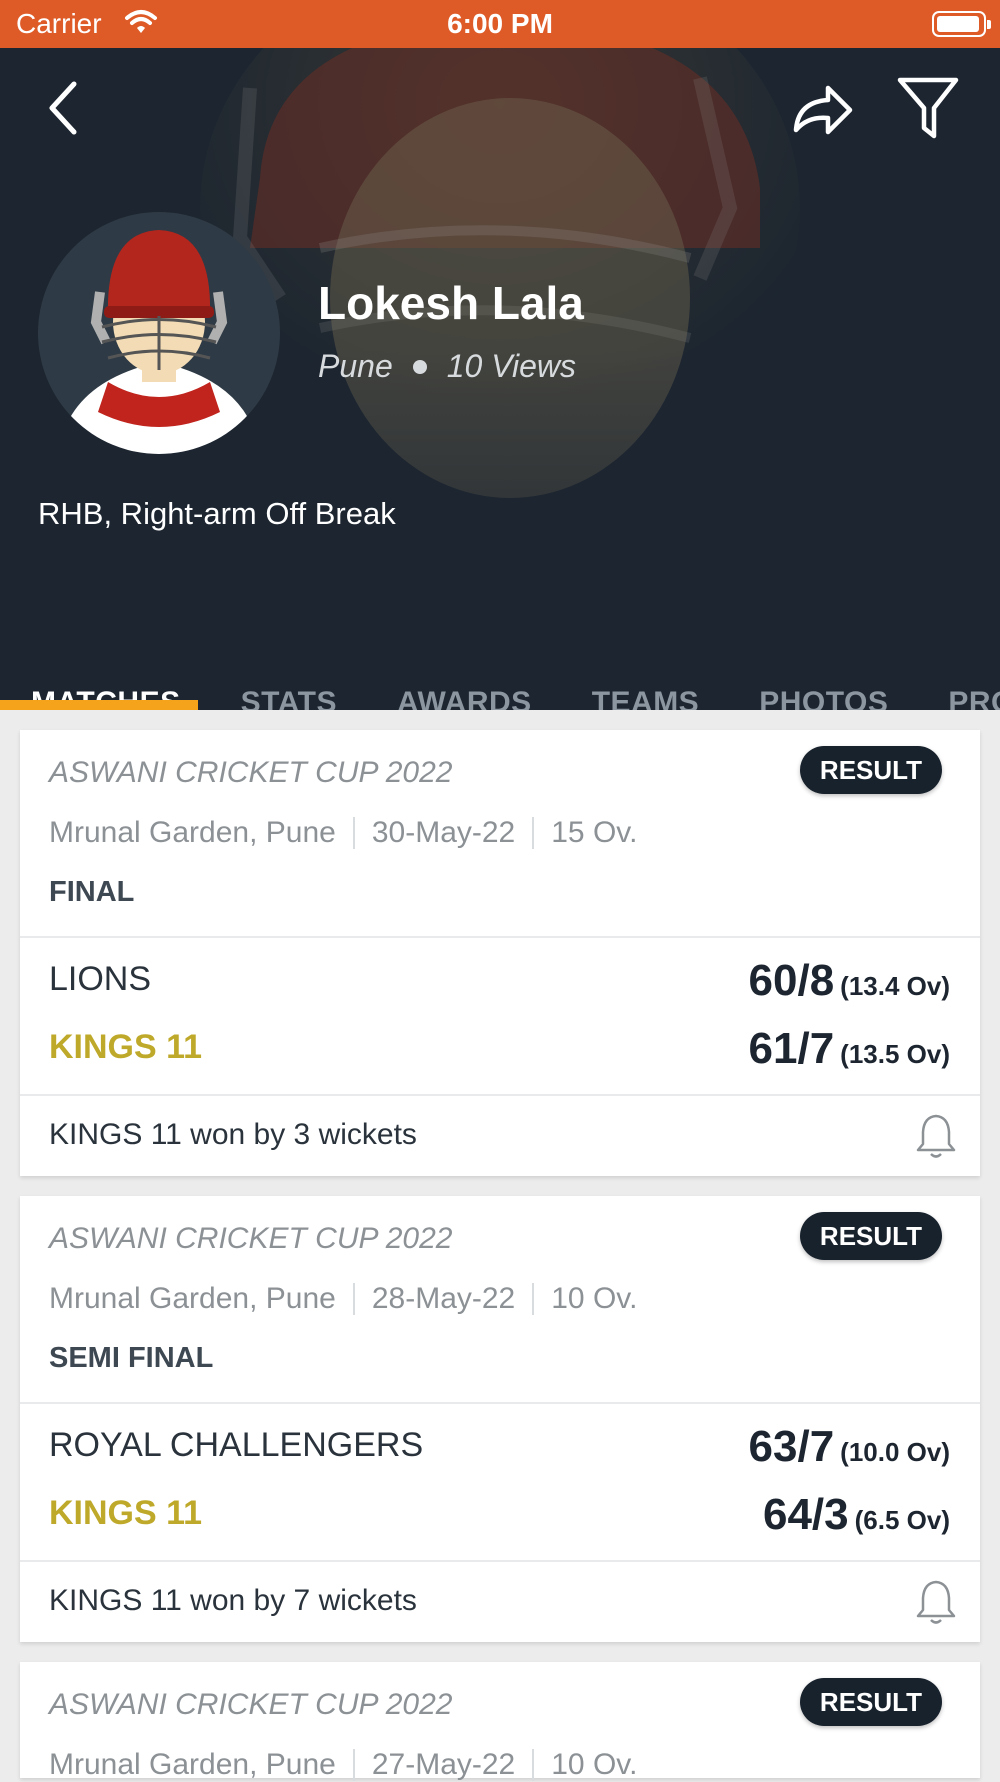  I want to click on score-value: 60/8, so click(791, 980).